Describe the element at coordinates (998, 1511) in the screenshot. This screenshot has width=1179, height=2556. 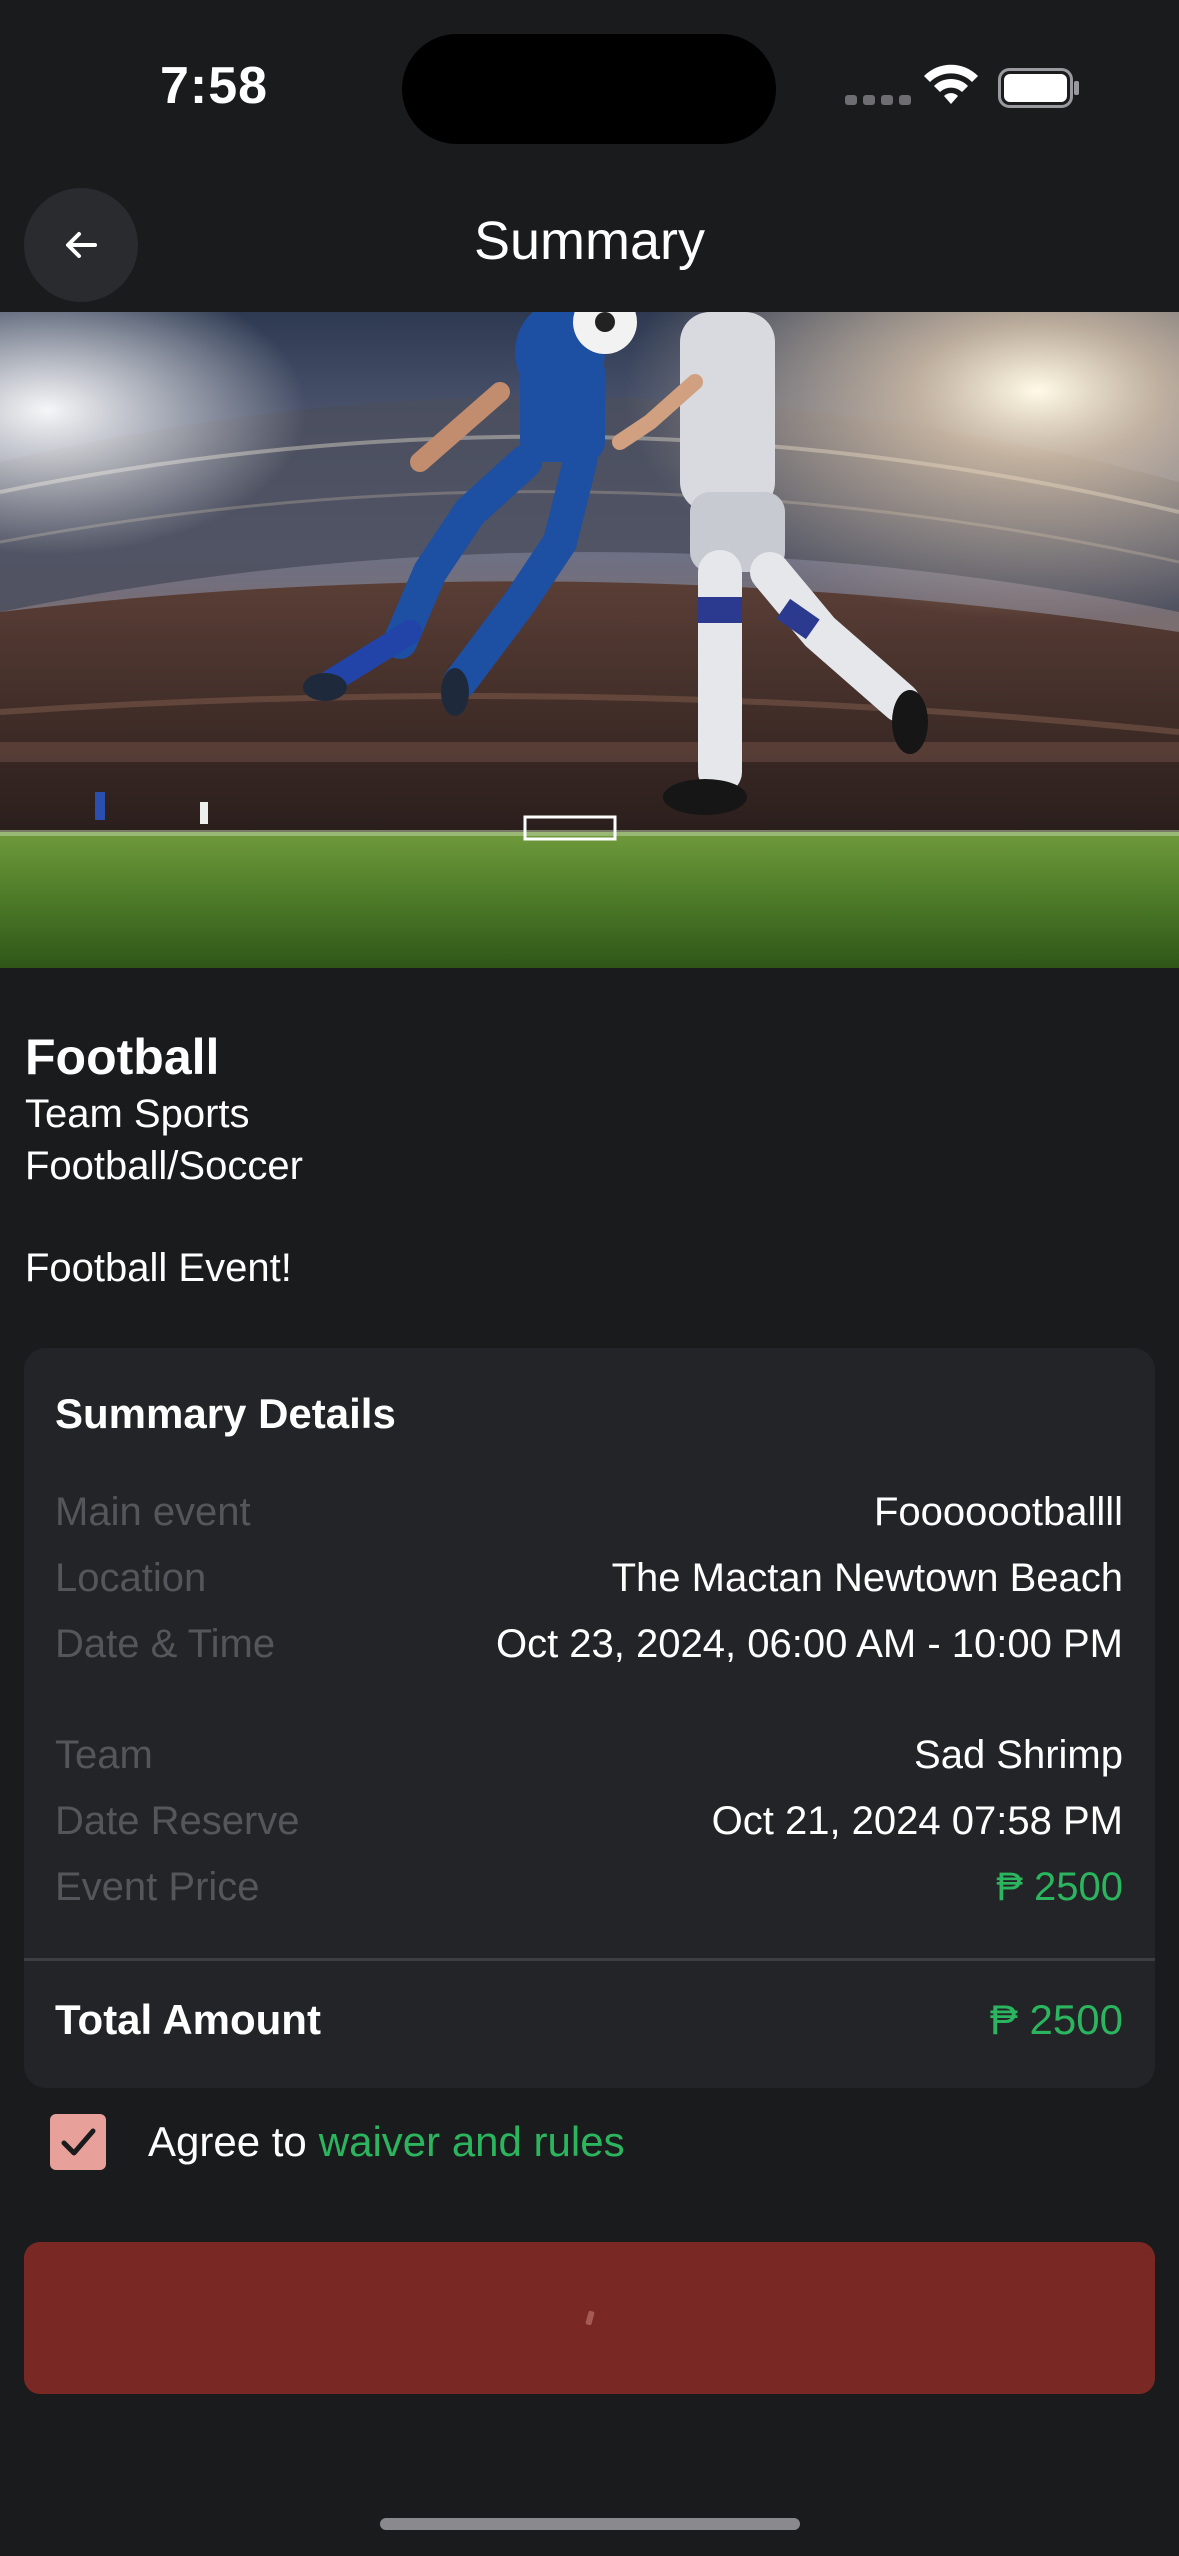
I see `row-value: Fooooootballll` at that location.